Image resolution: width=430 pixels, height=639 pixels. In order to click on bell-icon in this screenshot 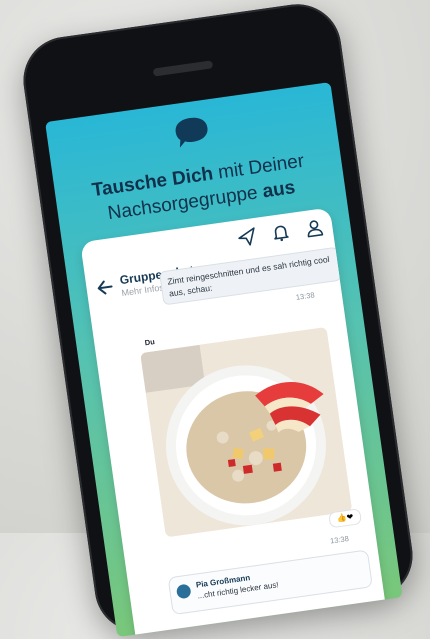, I will do `click(280, 232)`.